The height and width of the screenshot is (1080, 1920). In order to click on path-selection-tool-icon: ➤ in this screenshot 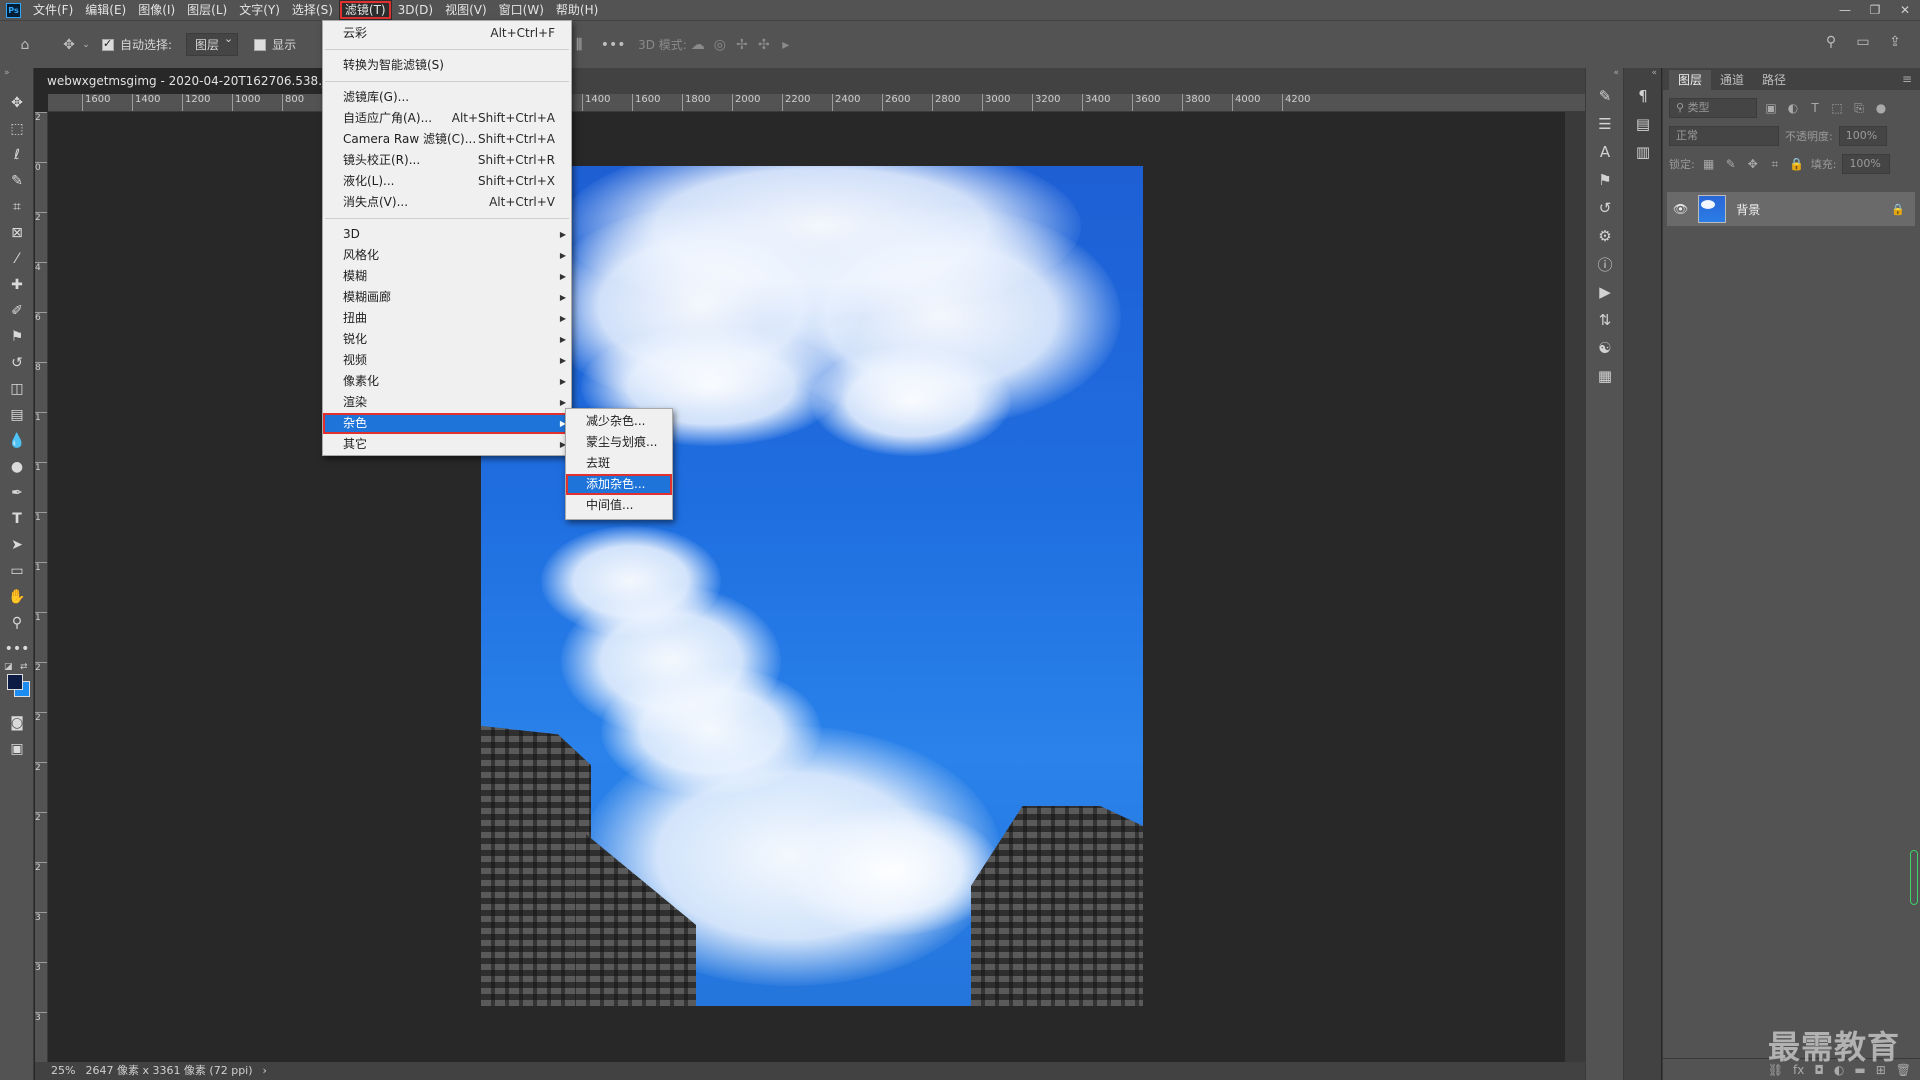, I will do `click(17, 545)`.